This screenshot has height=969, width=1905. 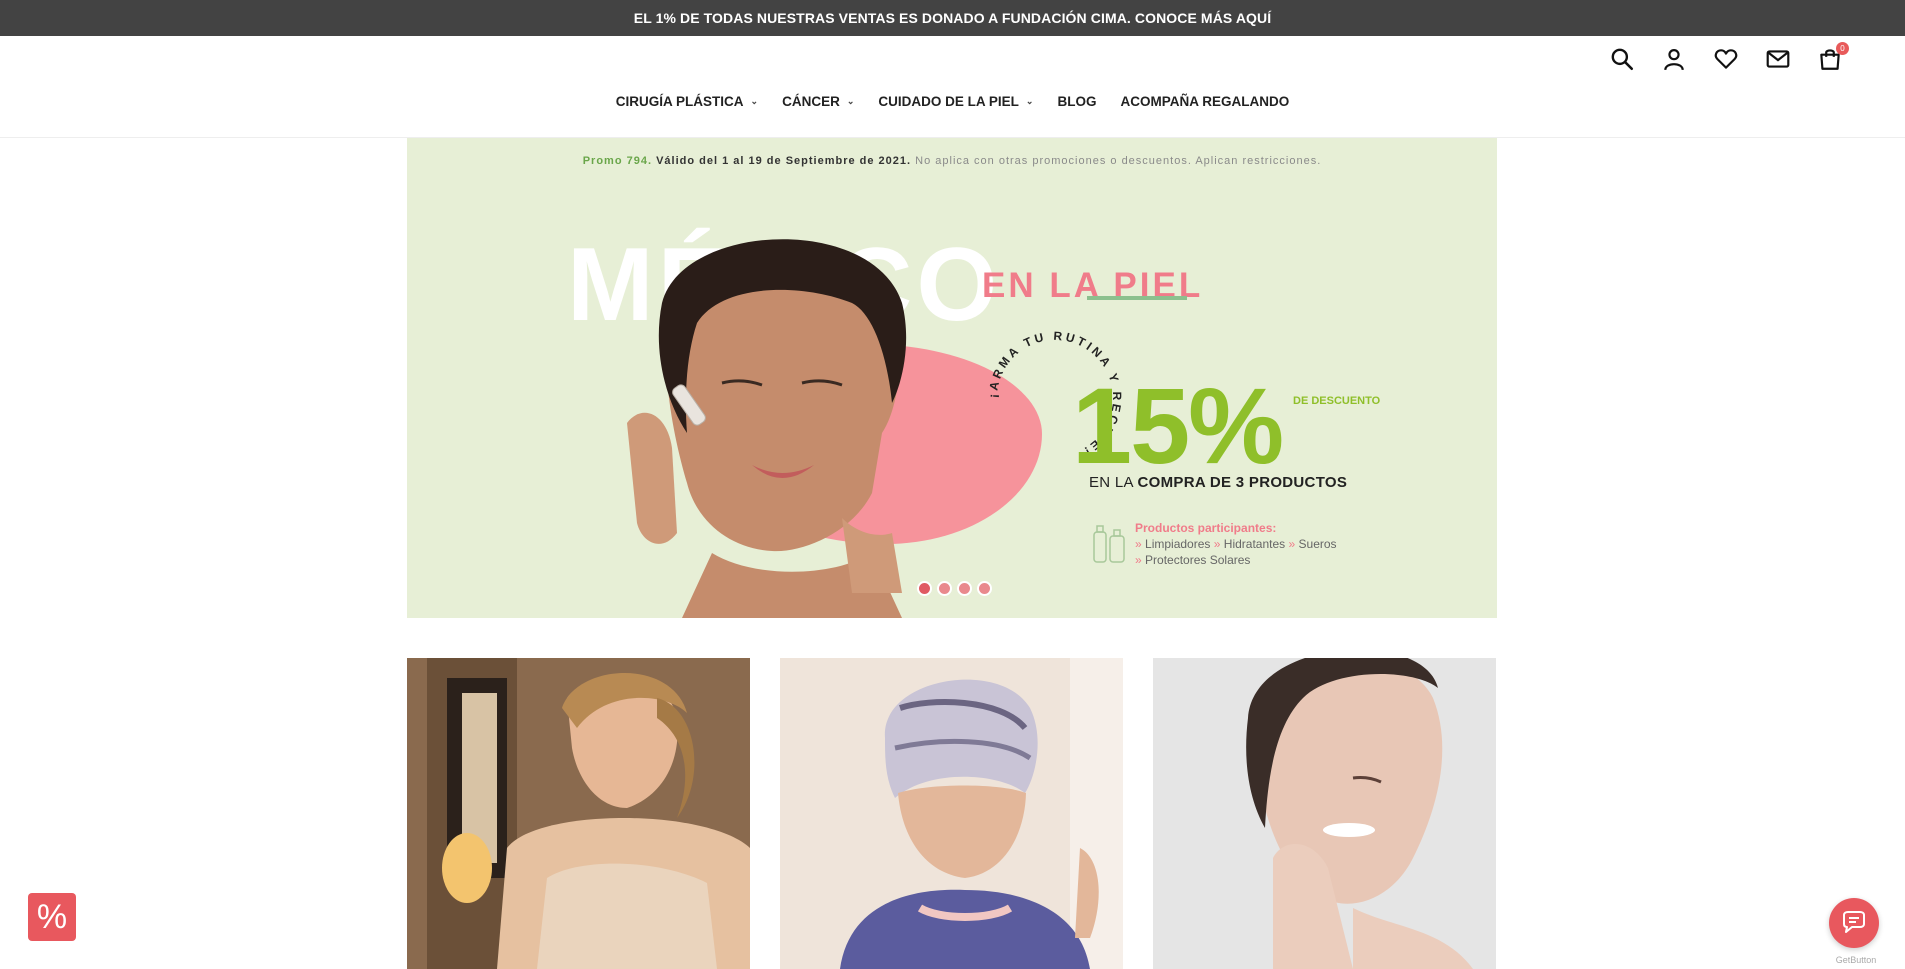 I want to click on chat-button, so click(x=1854, y=923).